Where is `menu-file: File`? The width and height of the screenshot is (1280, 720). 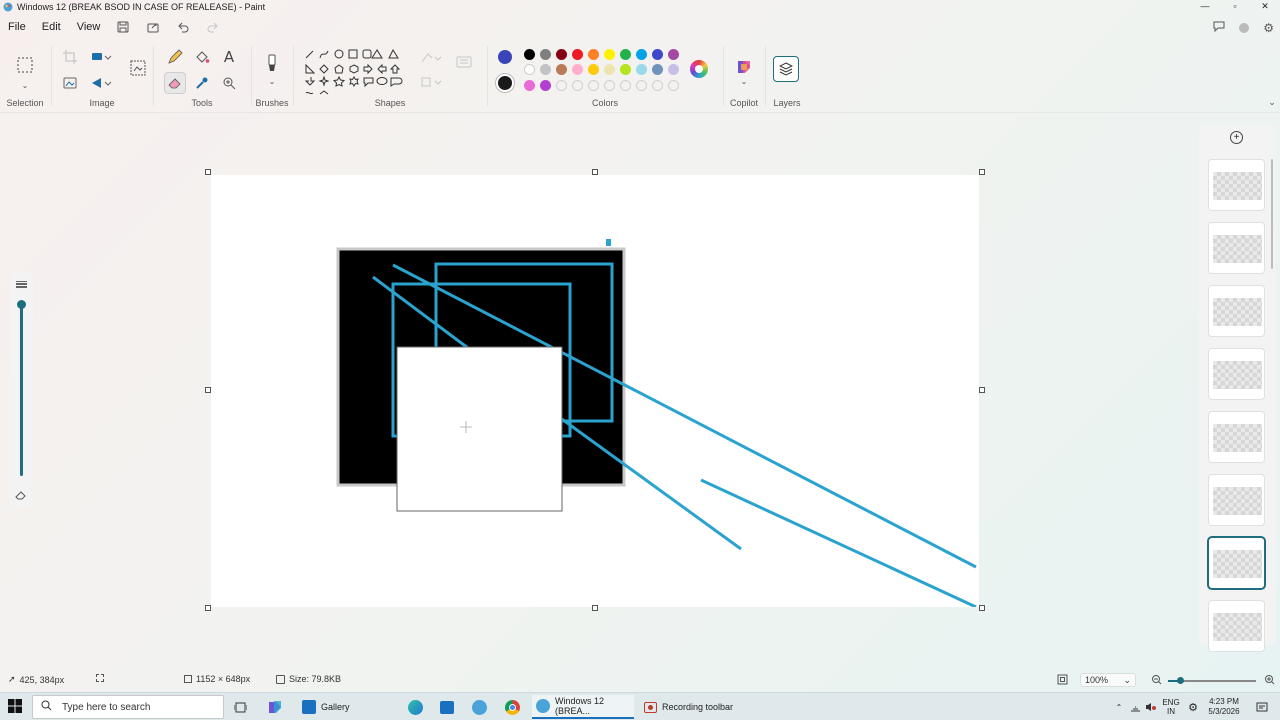
menu-file: File is located at coordinates (17, 27).